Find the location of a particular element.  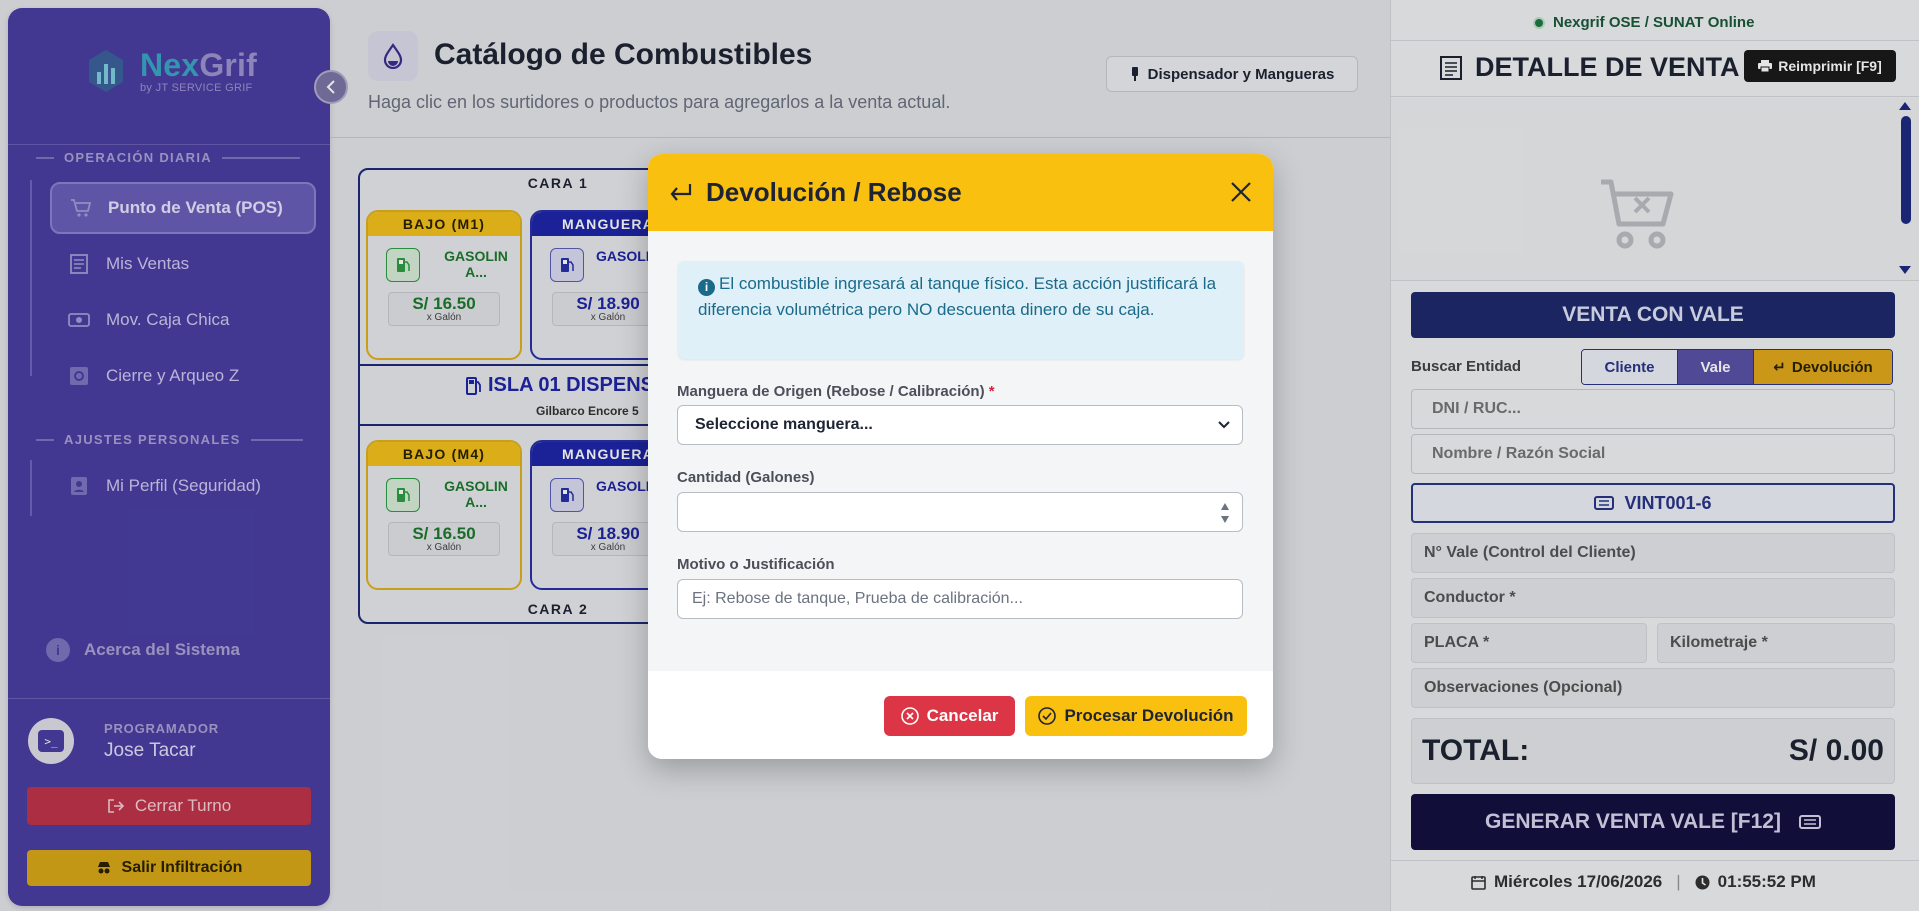

check-circle-icon is located at coordinates (1047, 716).